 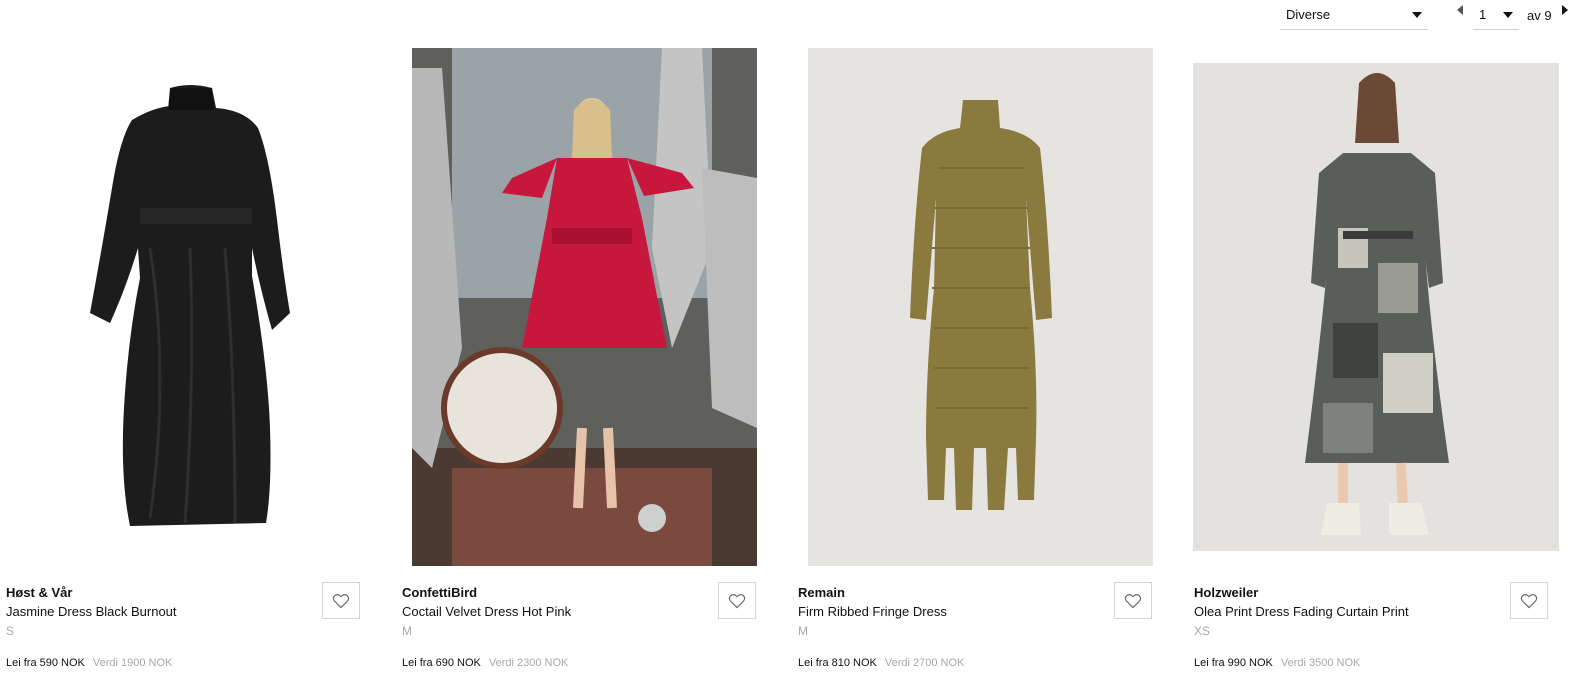 I want to click on product-name: Jasmine Dress Black Burnout, so click(x=91, y=611).